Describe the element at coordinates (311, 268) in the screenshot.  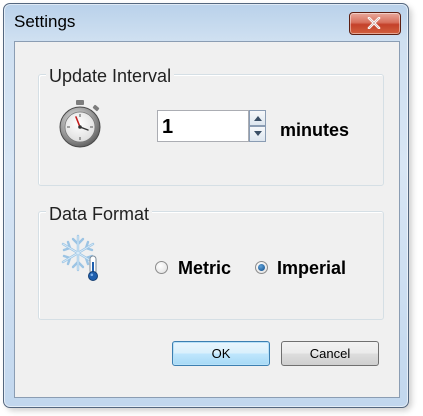
I see `radio-imperial-label: Imperial` at that location.